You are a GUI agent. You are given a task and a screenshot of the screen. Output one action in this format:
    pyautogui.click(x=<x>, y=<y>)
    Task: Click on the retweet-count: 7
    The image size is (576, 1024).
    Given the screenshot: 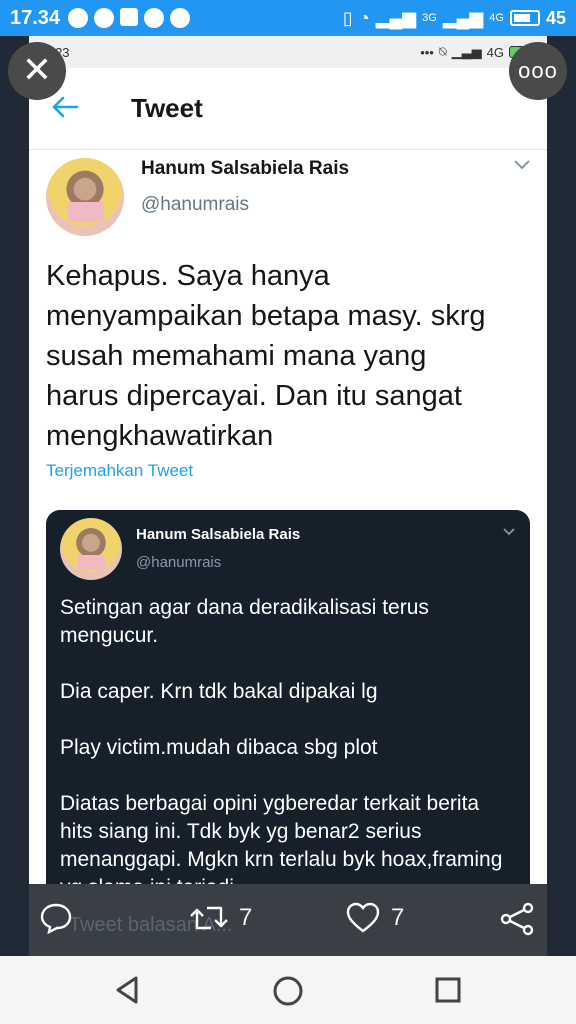 What is the action you would take?
    pyautogui.click(x=246, y=917)
    